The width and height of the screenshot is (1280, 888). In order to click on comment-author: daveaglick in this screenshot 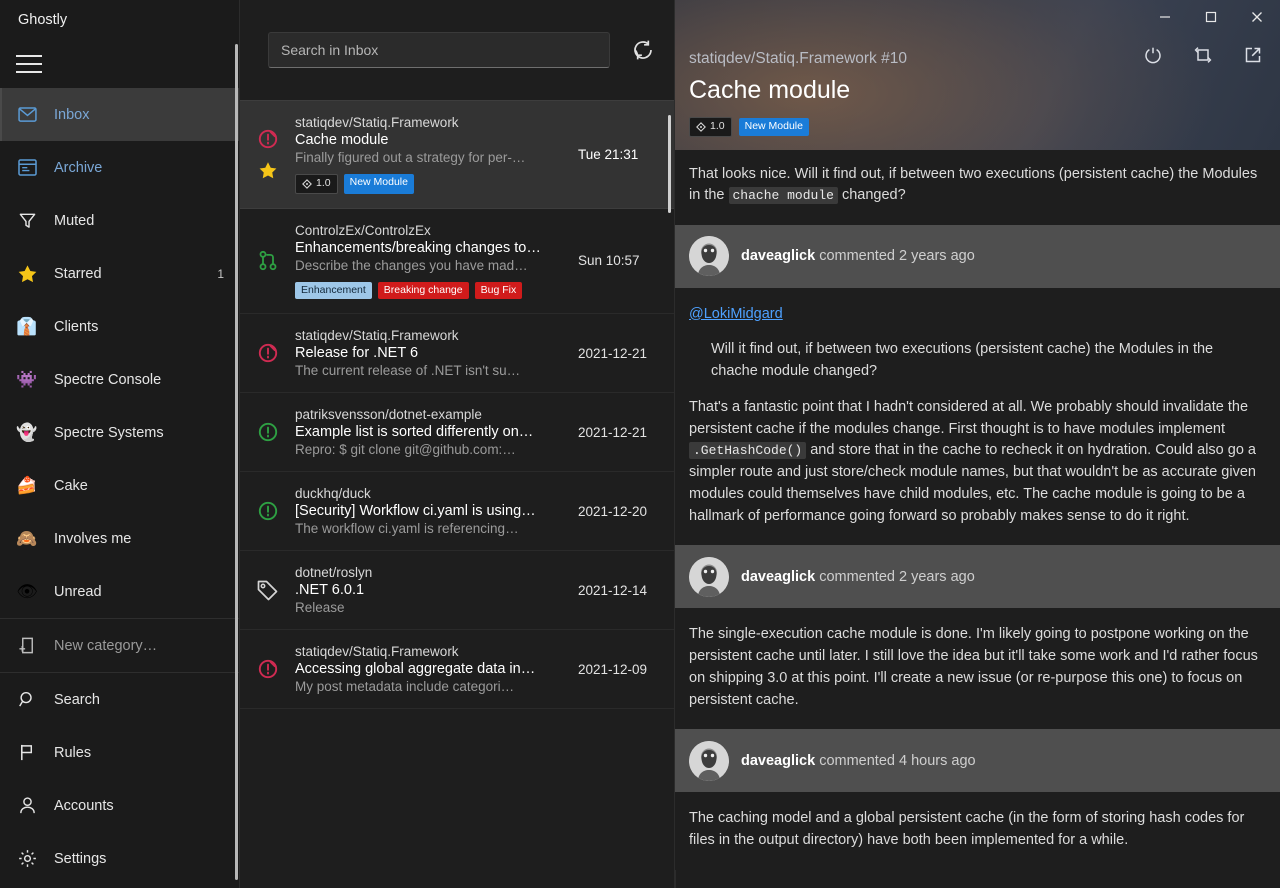, I will do `click(778, 760)`.